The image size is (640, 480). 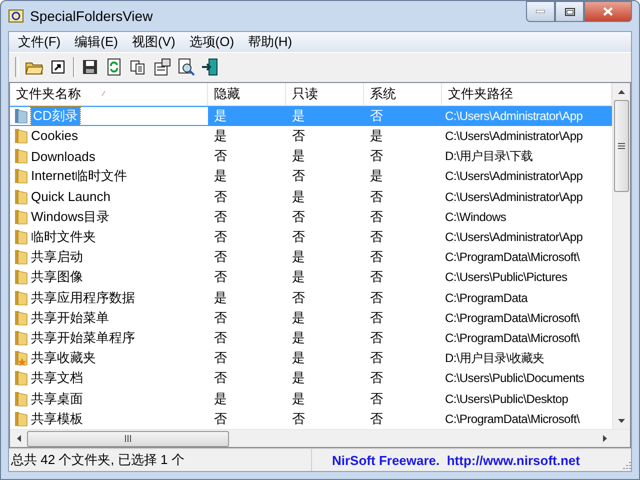 What do you see at coordinates (495, 358) in the screenshot?
I see `table-cell-text: D:\用户目录\收藏夹` at bounding box center [495, 358].